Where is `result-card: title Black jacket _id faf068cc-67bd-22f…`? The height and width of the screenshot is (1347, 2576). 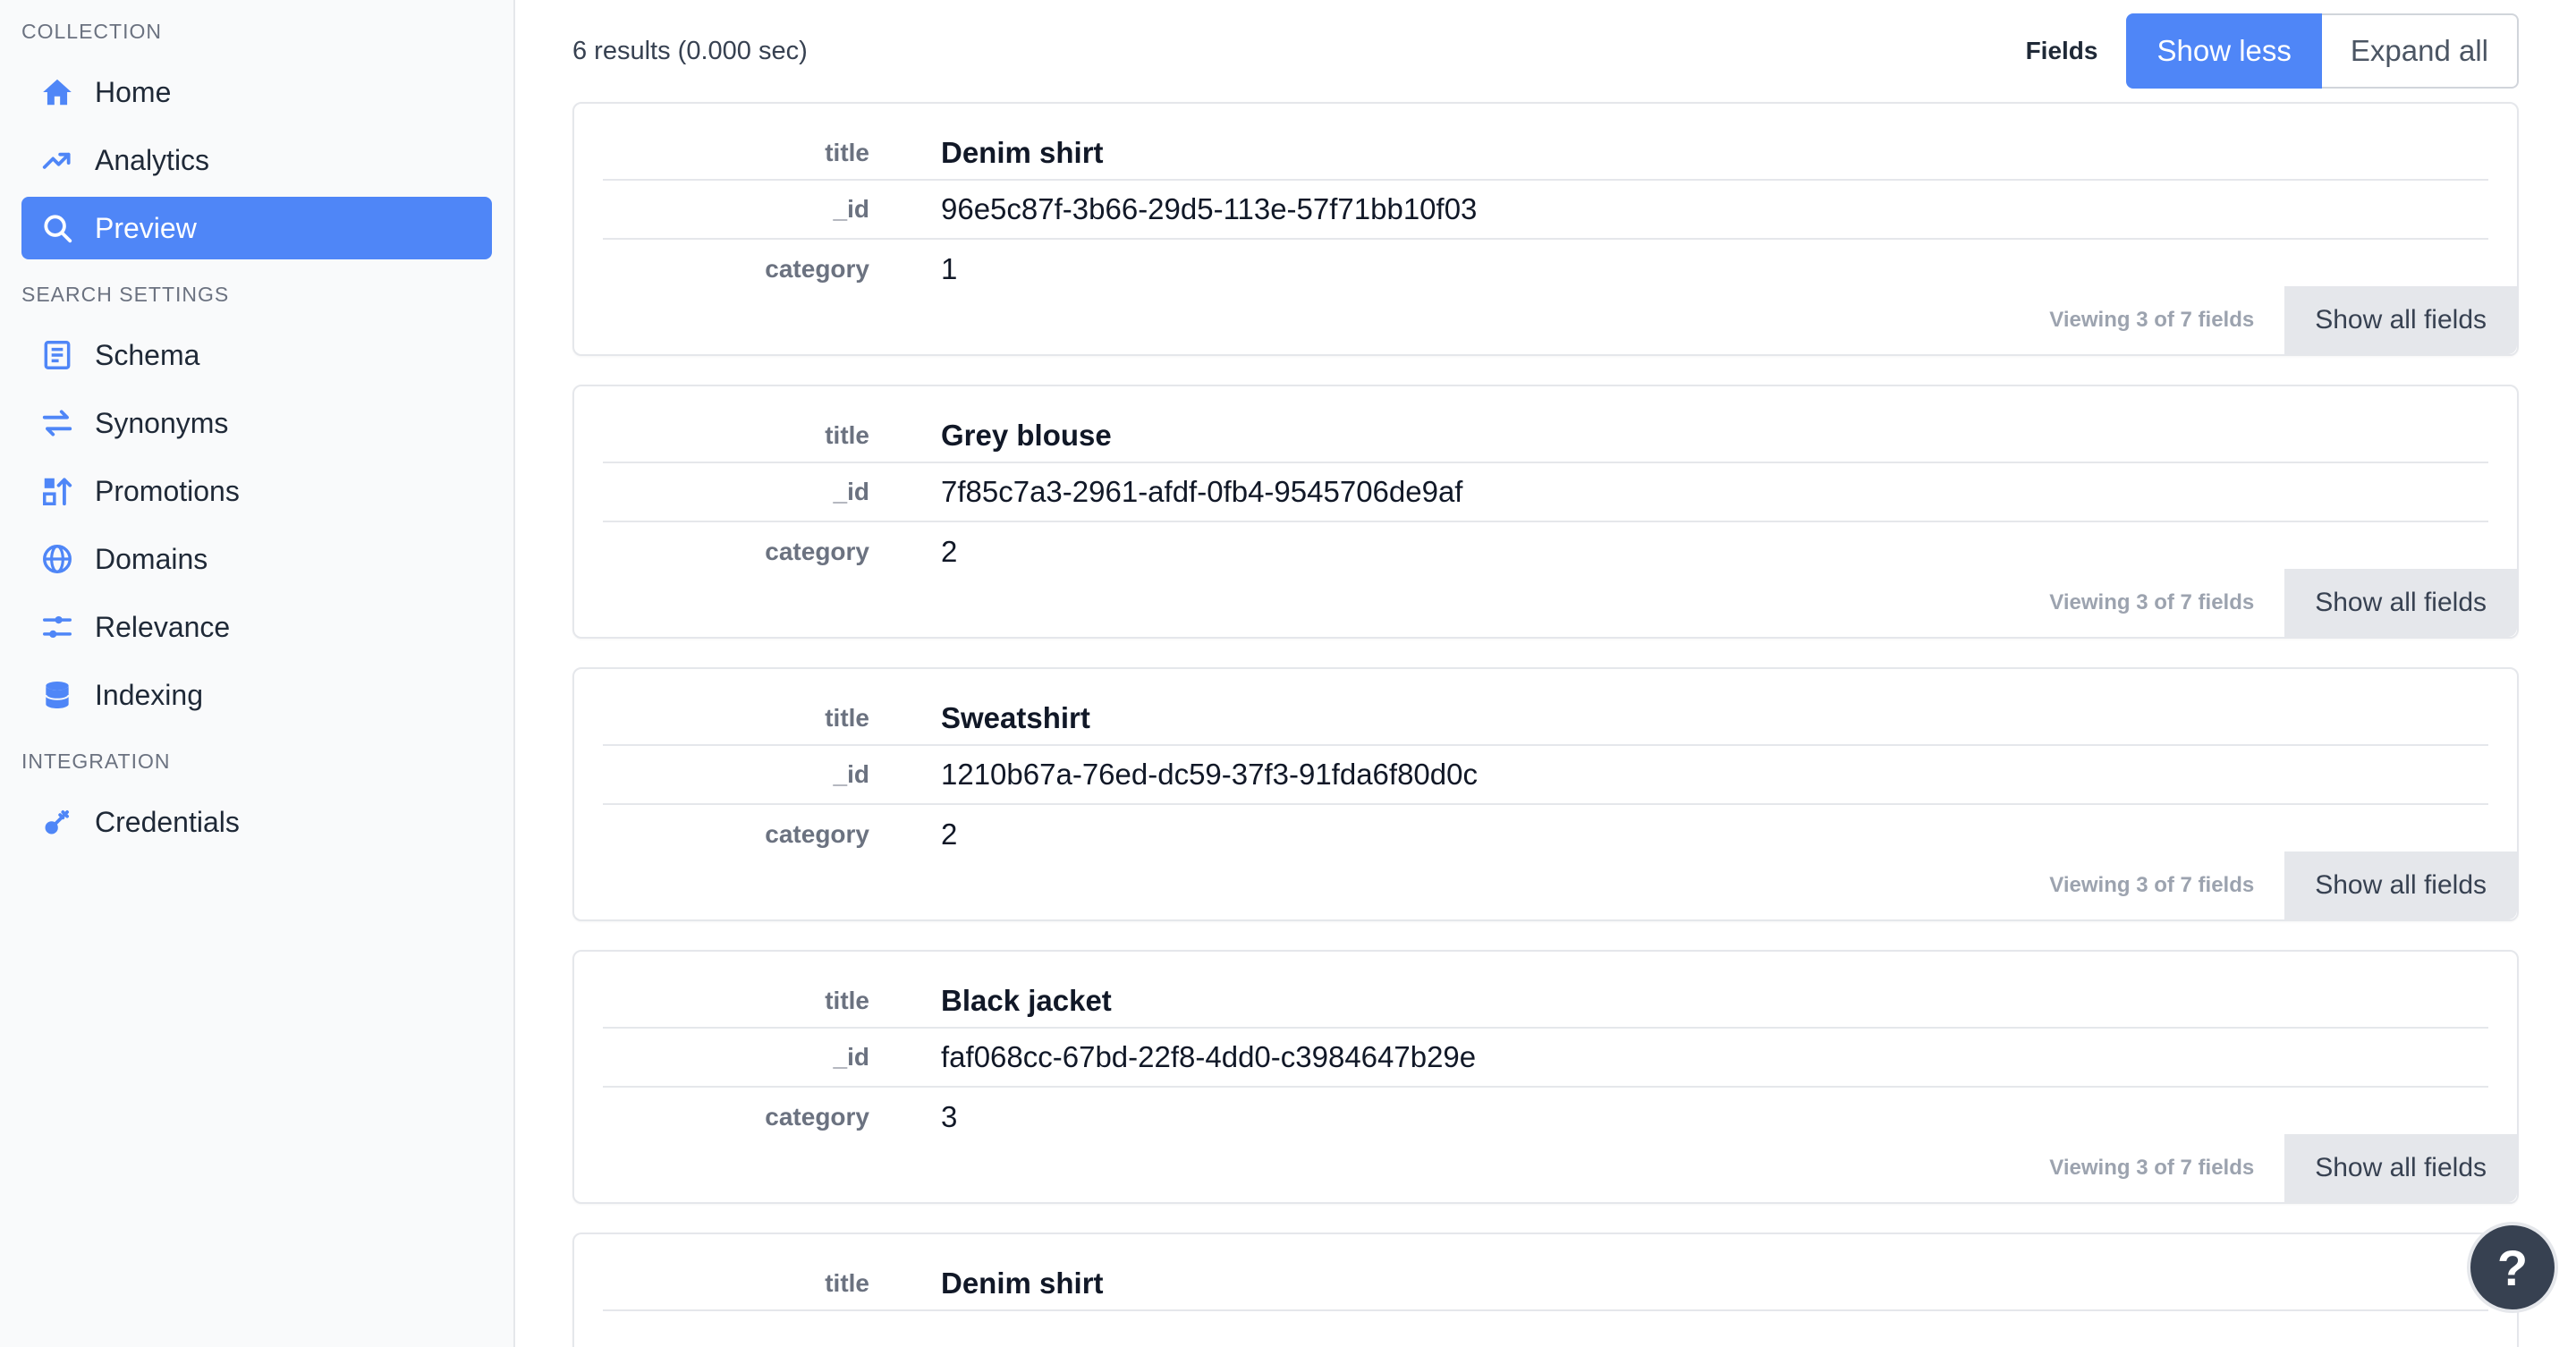 result-card: title Black jacket _id faf068cc-67bd-22f… is located at coordinates (1545, 1077).